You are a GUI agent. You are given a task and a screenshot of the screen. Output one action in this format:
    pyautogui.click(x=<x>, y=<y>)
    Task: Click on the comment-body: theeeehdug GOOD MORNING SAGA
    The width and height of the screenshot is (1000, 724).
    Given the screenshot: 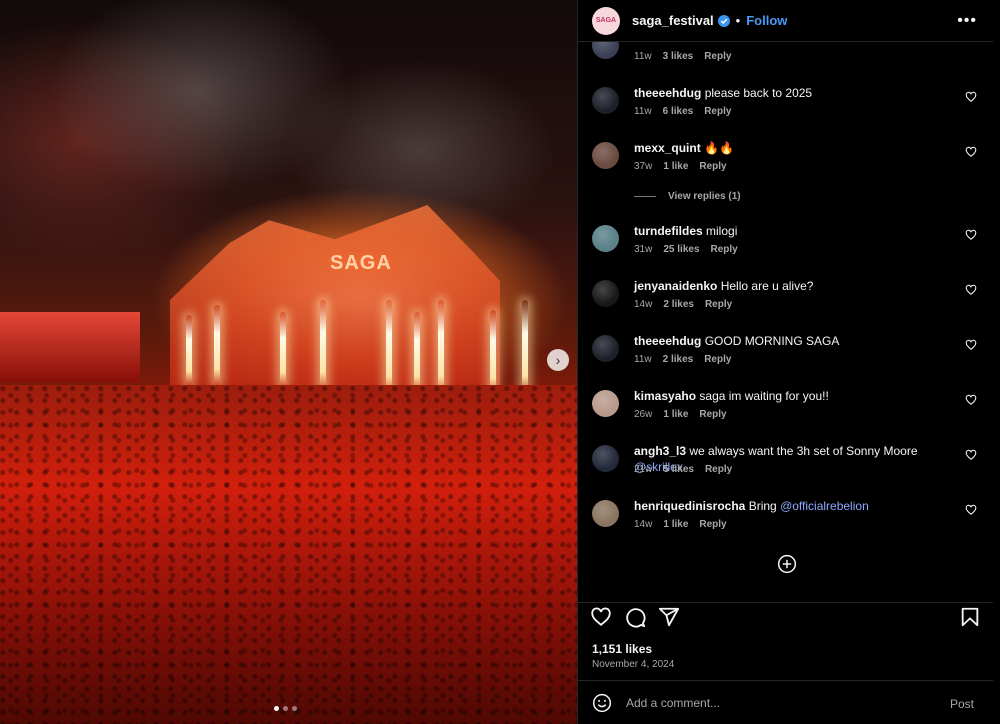 What is the action you would take?
    pyautogui.click(x=799, y=341)
    